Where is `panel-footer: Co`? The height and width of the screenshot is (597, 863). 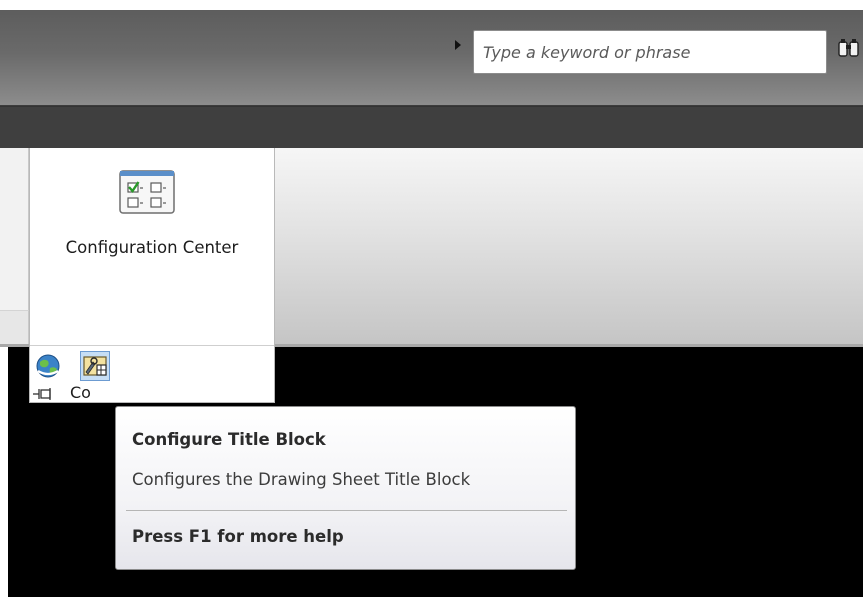 panel-footer: Co is located at coordinates (152, 393).